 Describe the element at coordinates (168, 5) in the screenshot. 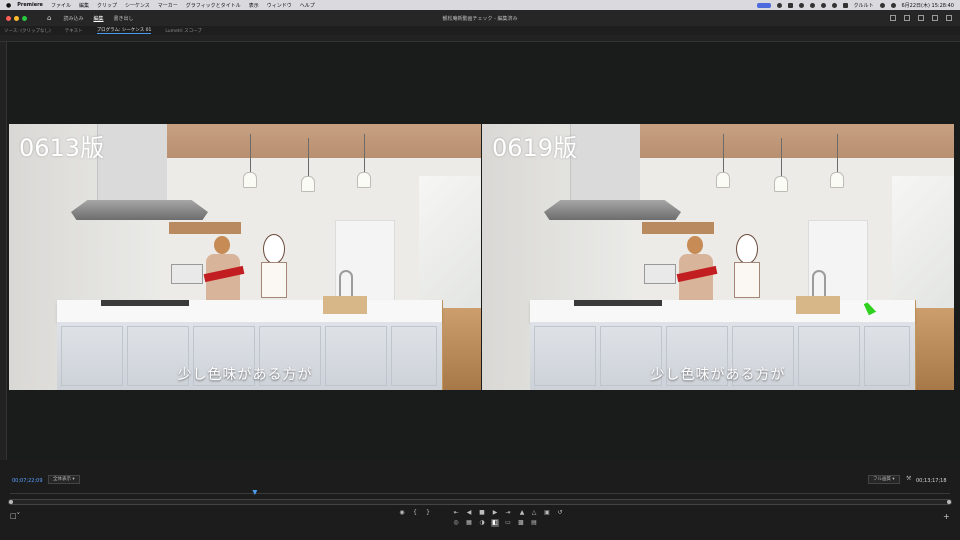

I see `menu-markers: マーカー` at that location.